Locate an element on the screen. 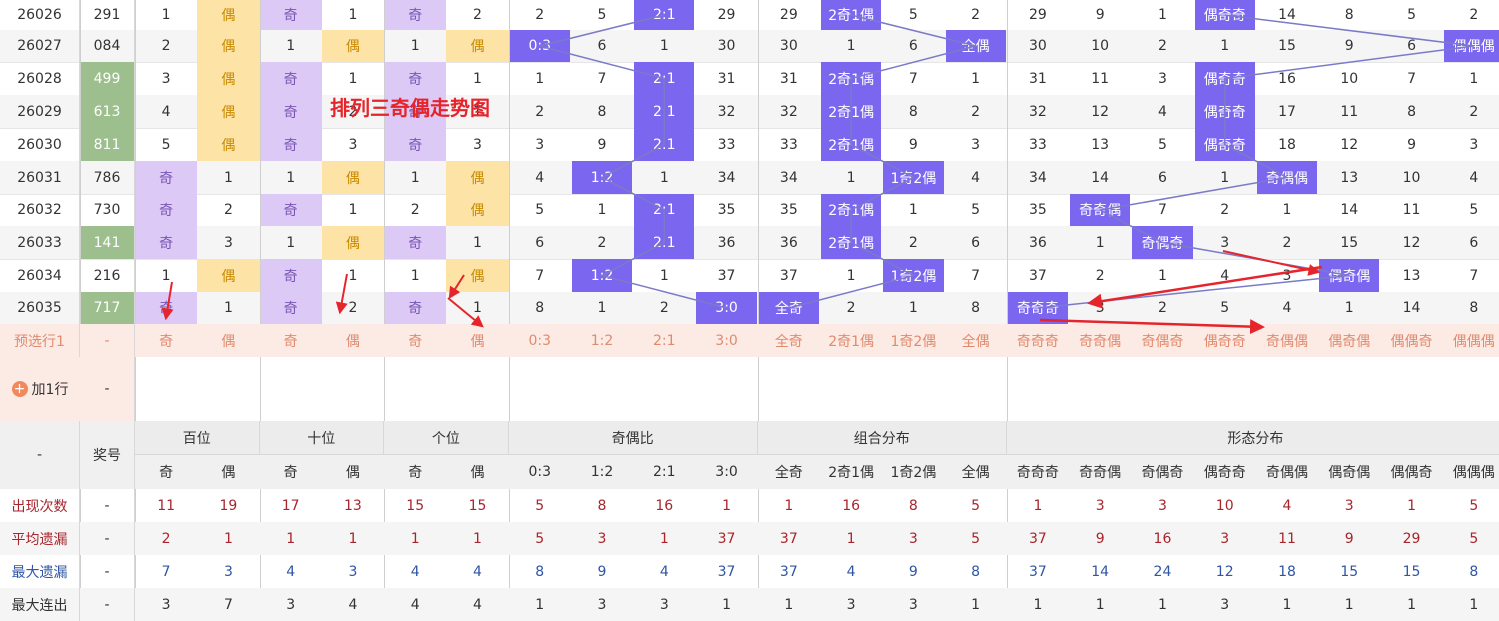  preselect-option: 2奇1偶 is located at coordinates (851, 340).